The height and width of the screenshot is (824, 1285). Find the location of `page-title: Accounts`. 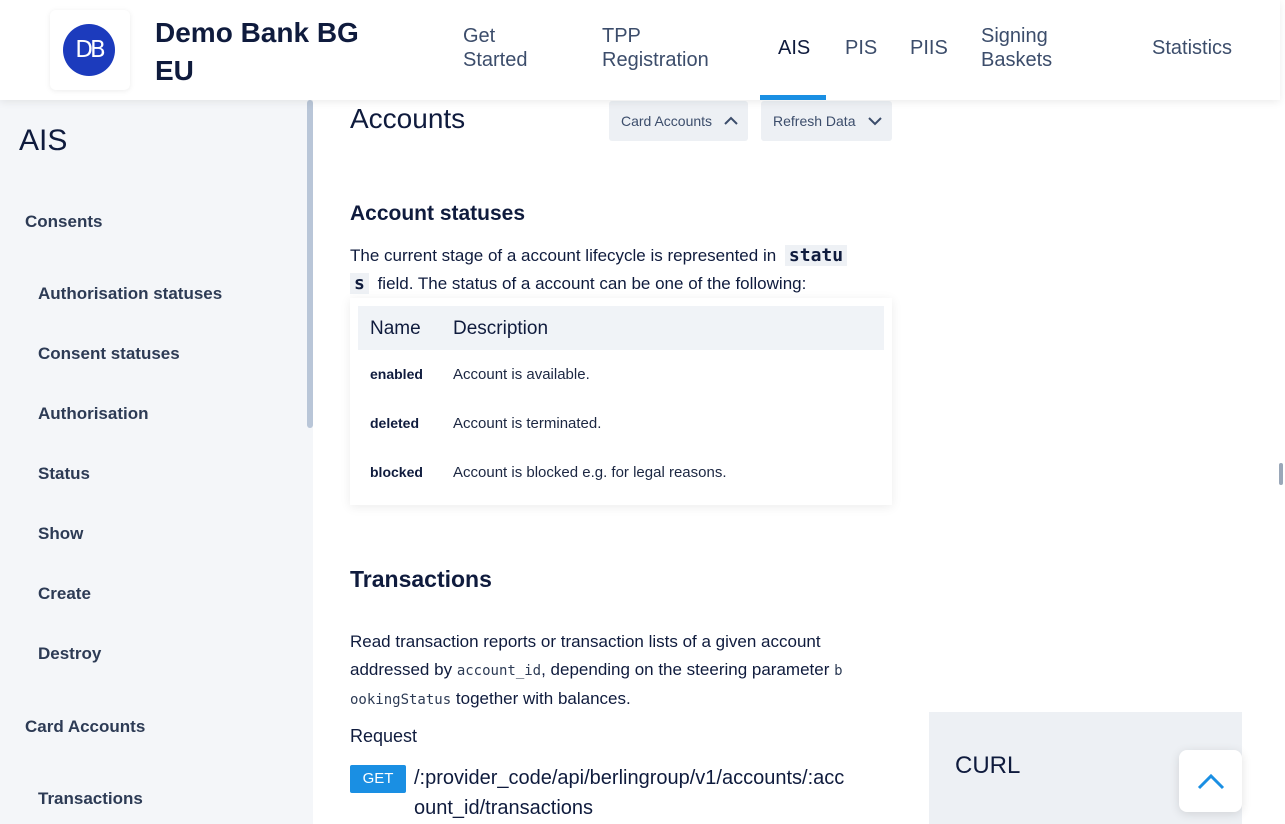

page-title: Accounts is located at coordinates (408, 118).